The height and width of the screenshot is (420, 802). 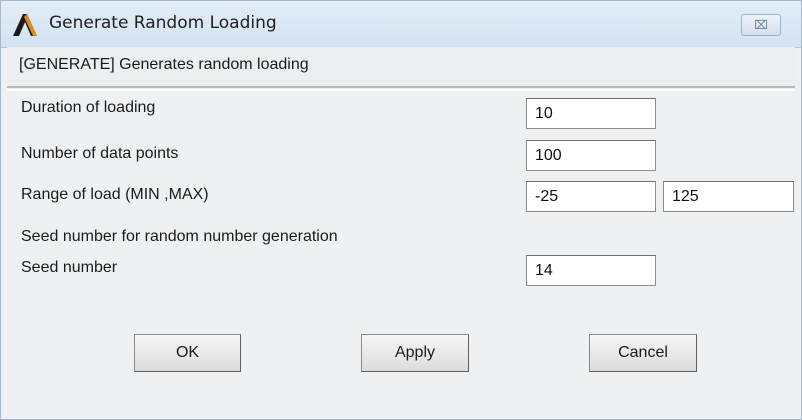 What do you see at coordinates (25, 25) in the screenshot?
I see `ansys-lambda-icon` at bounding box center [25, 25].